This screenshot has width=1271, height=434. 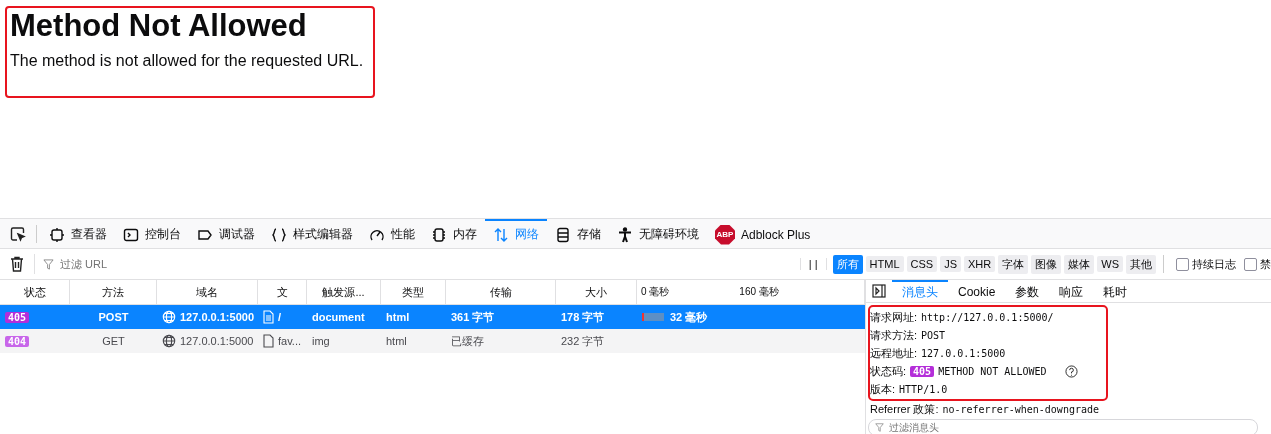 I want to click on devtools-tab: 样式编辑器, so click(x=312, y=233).